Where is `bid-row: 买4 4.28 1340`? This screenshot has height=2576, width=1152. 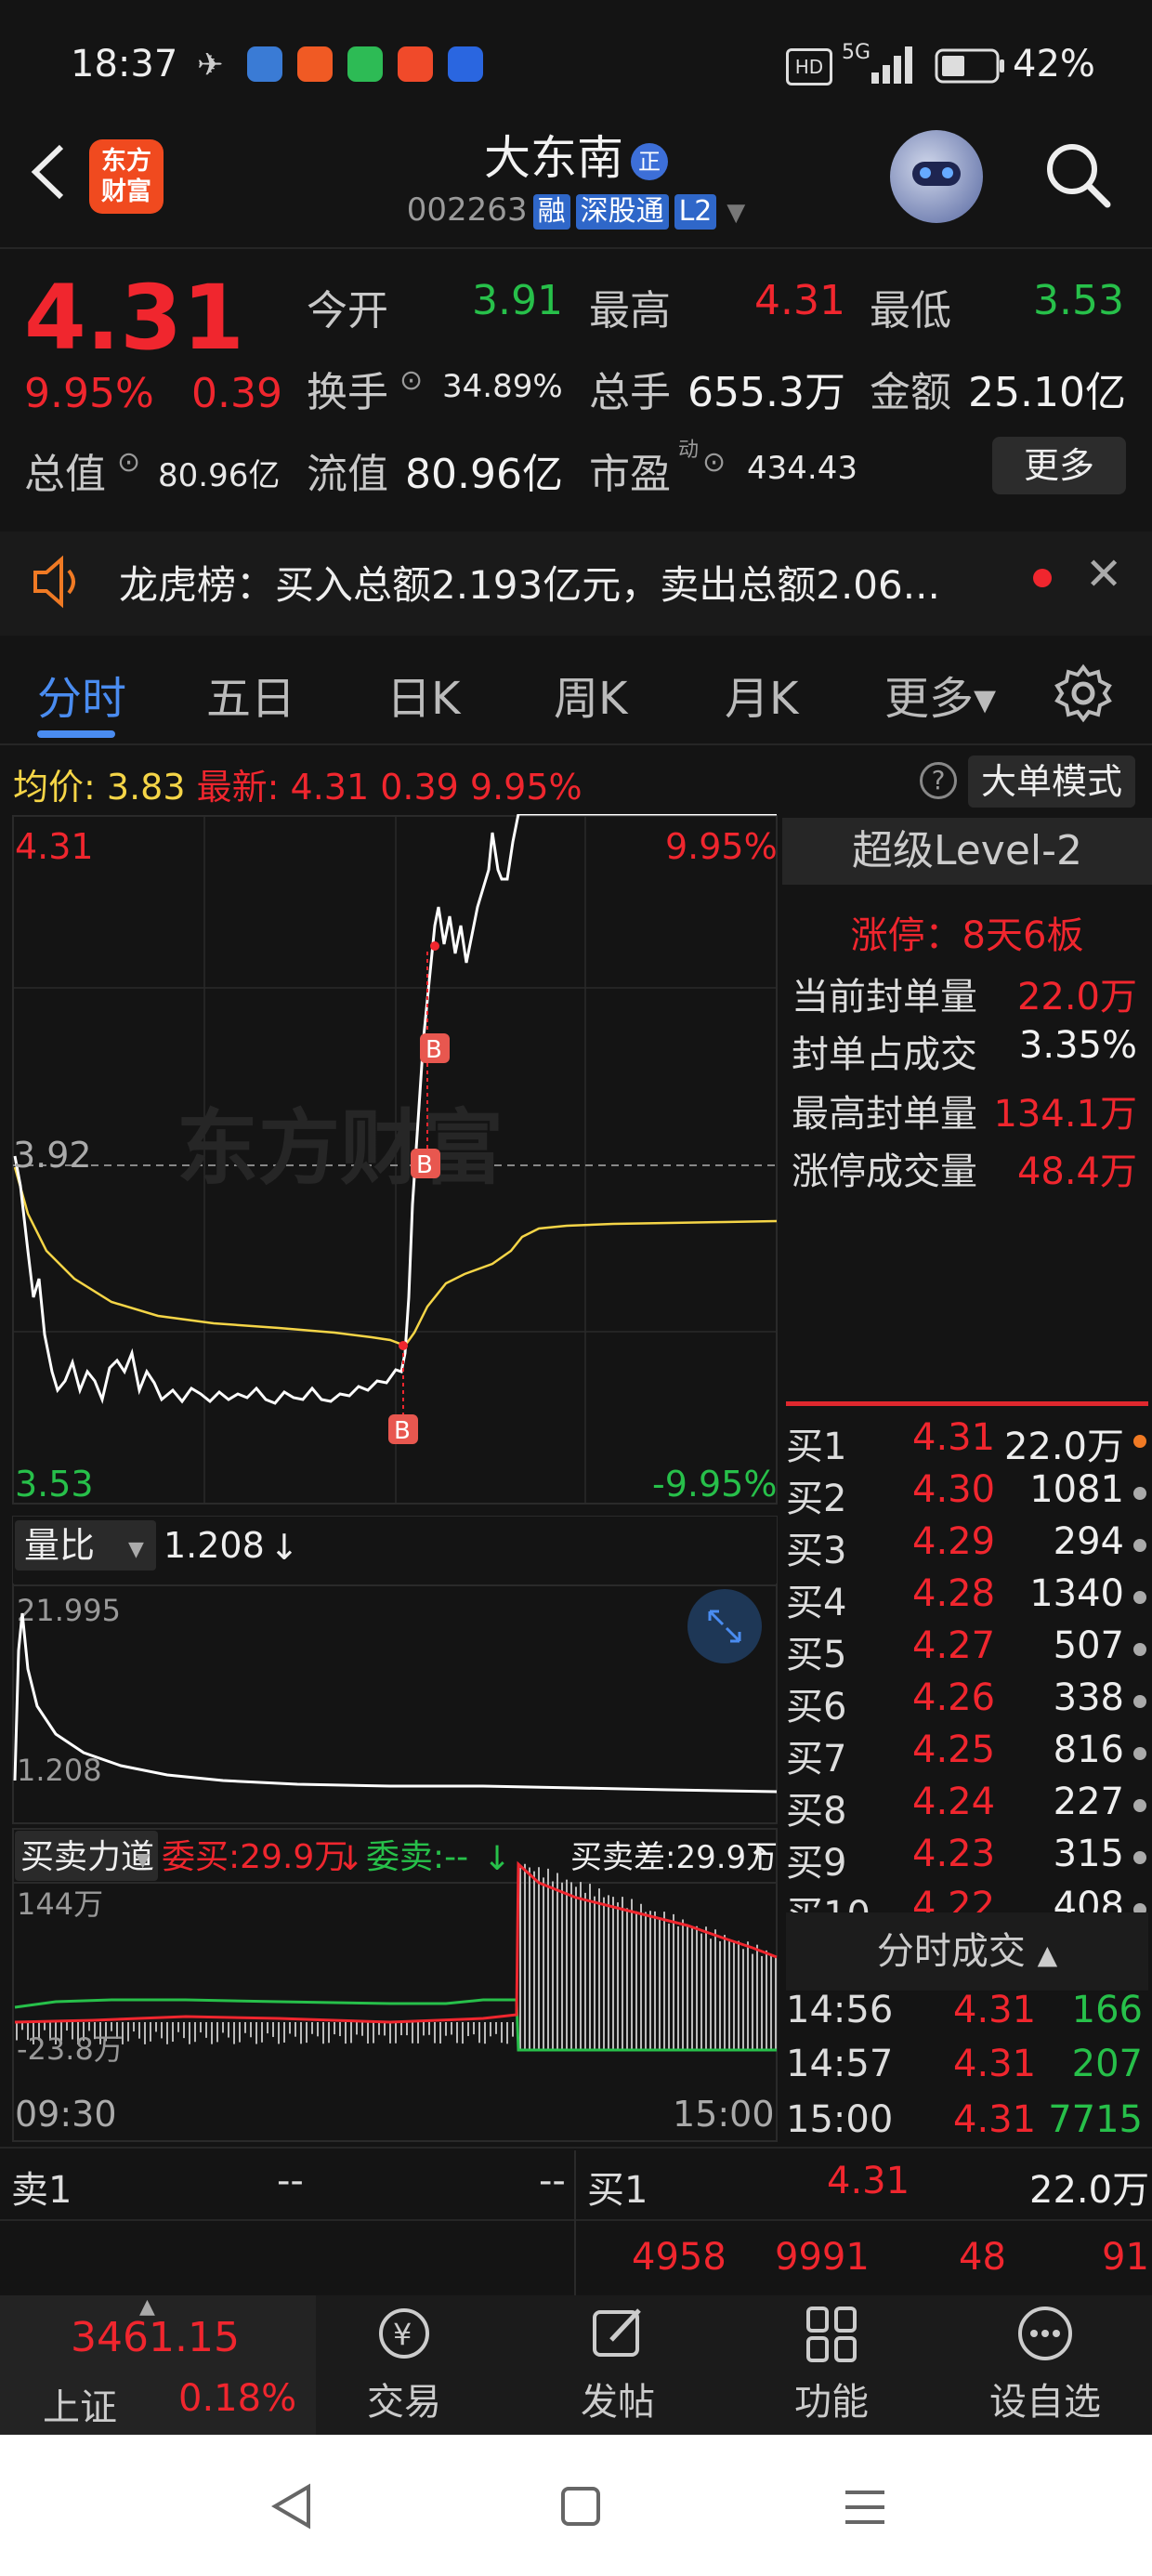 bid-row: 买4 4.28 1340 is located at coordinates (967, 1598).